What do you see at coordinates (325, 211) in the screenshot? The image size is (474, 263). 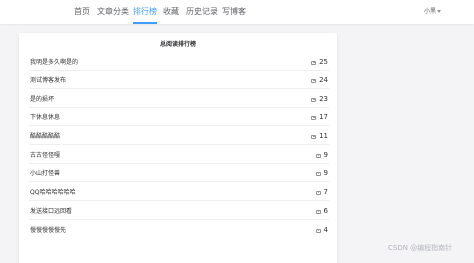 I see `view-count-number: 6` at bounding box center [325, 211].